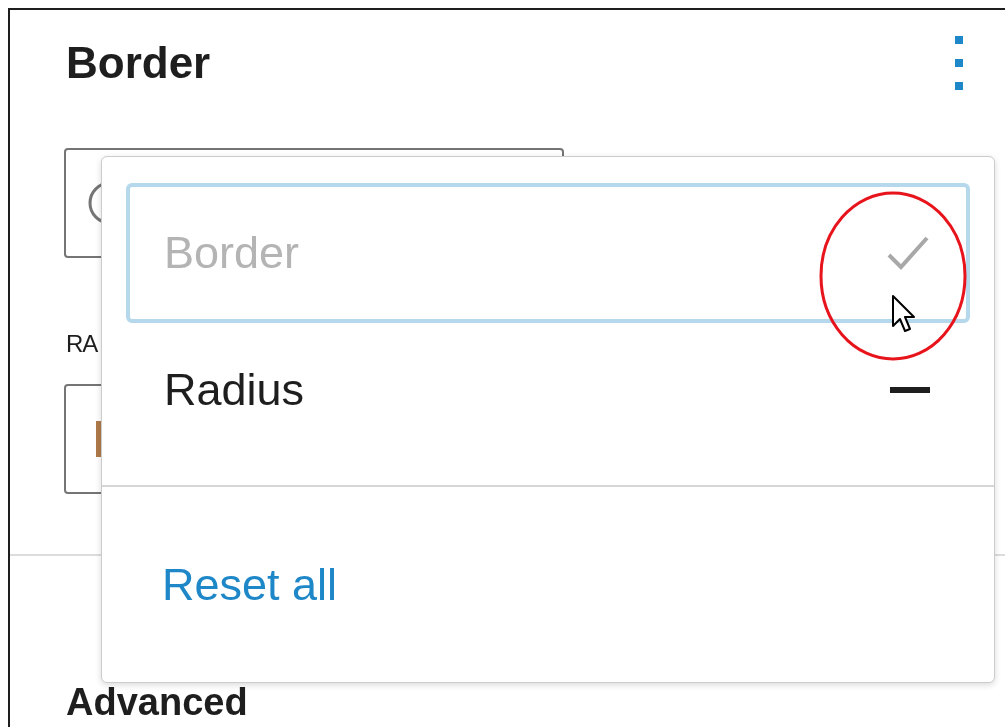 The width and height of the screenshot is (1005, 727). What do you see at coordinates (82, 344) in the screenshot?
I see `field-label: RA` at bounding box center [82, 344].